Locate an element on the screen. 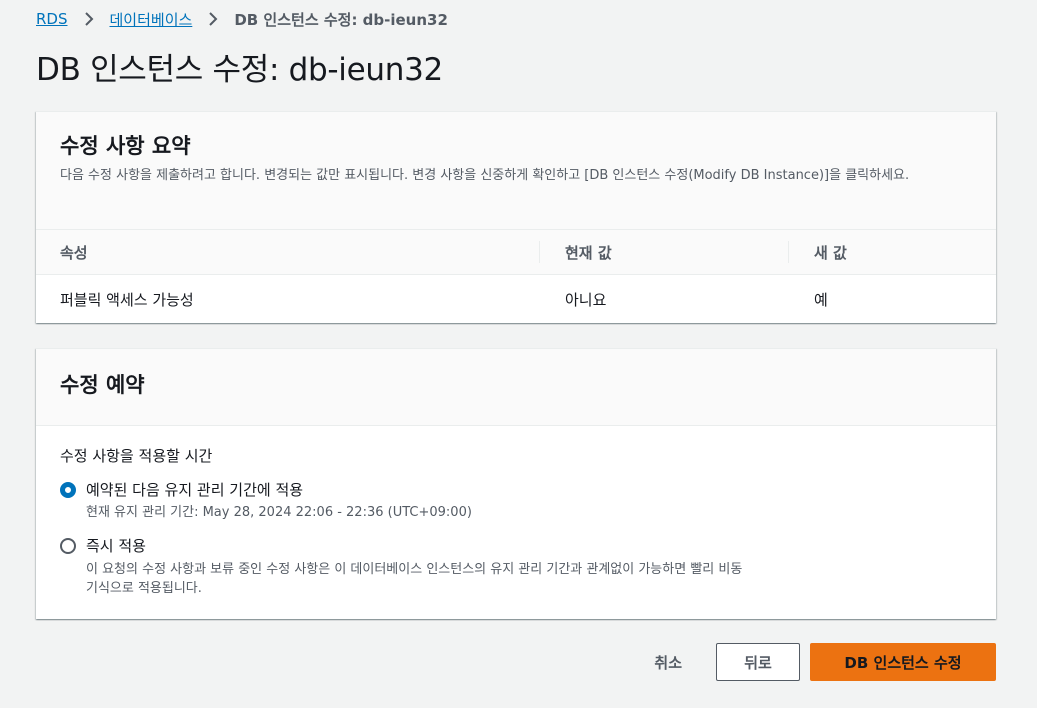 The height and width of the screenshot is (708, 1037). breadcrumb-link-rds: RDS is located at coordinates (52, 19).